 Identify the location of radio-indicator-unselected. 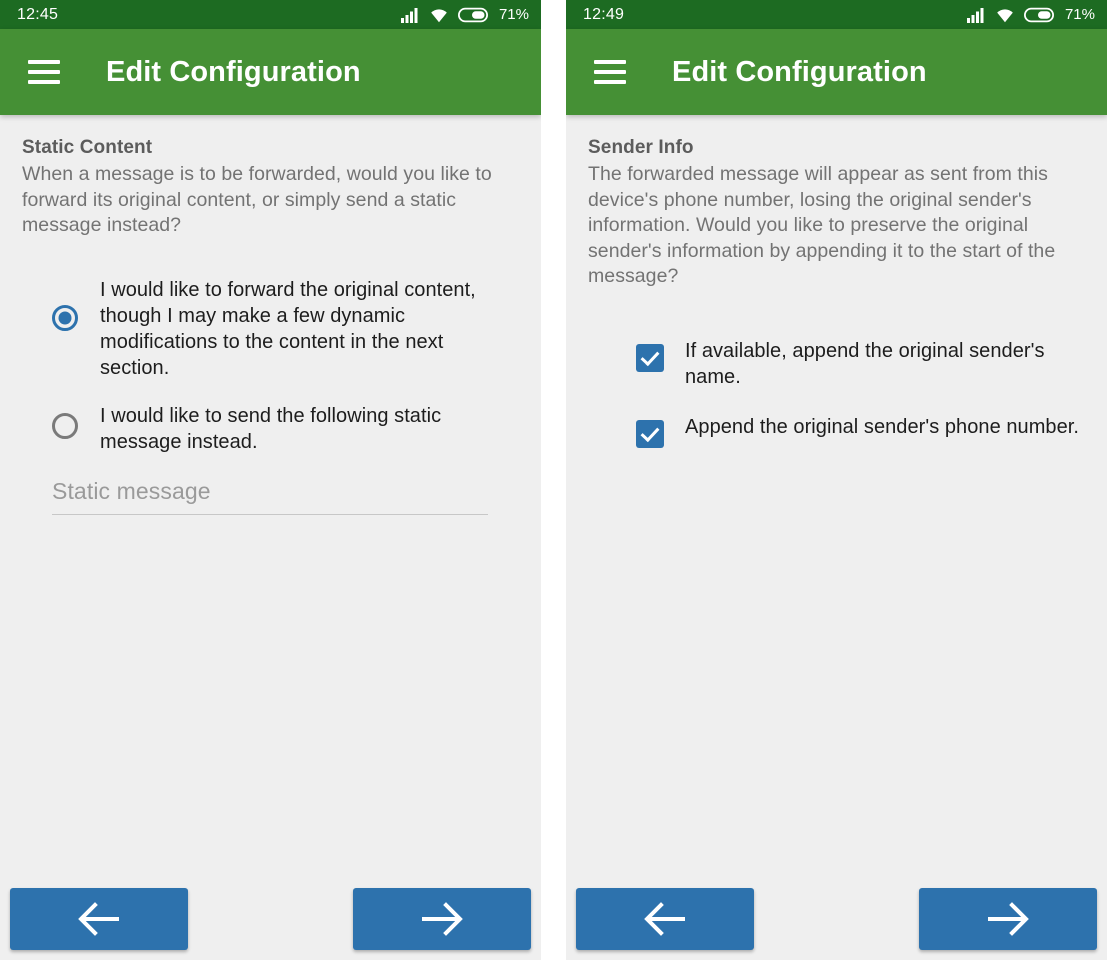
(65, 425).